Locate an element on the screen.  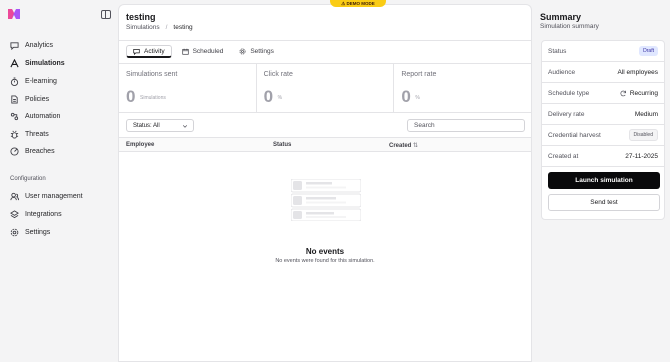
sidebar-item-user-management: User management is located at coordinates (46, 196).